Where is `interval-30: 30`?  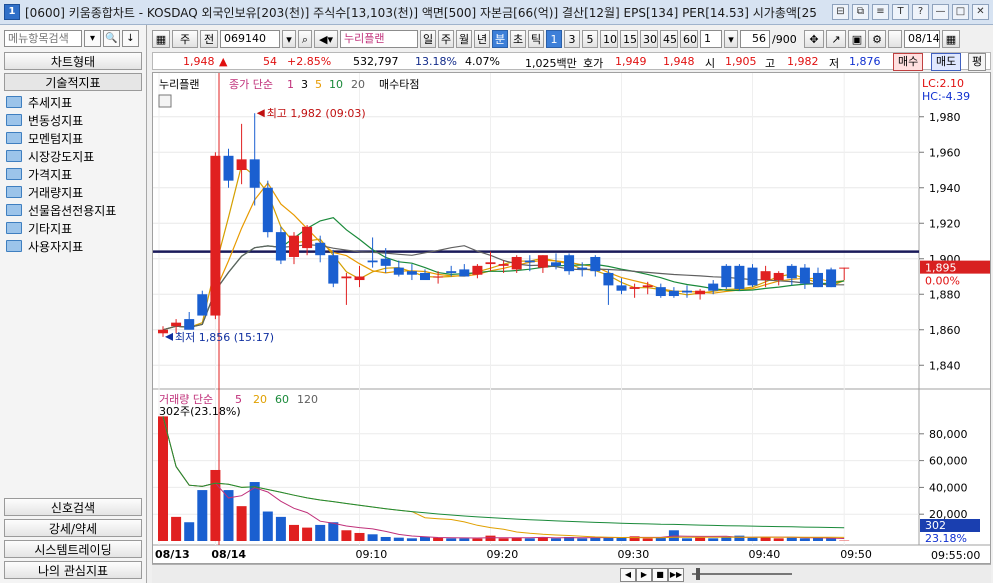
interval-30: 30 is located at coordinates (649, 39).